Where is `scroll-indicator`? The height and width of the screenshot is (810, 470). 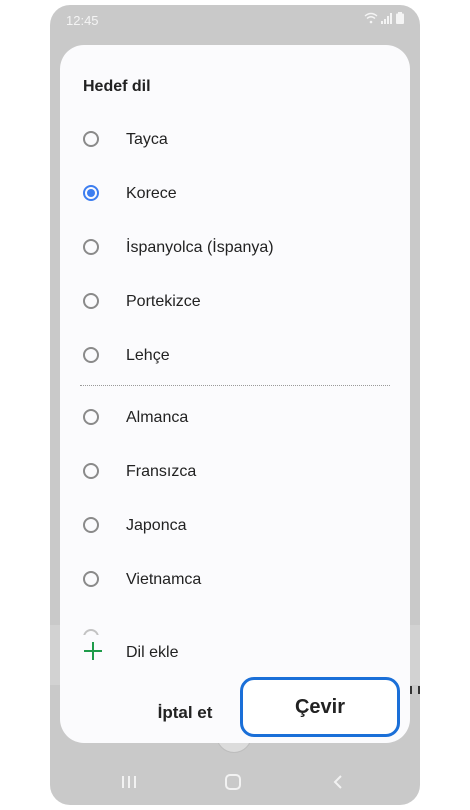
scroll-indicator is located at coordinates (415, 690).